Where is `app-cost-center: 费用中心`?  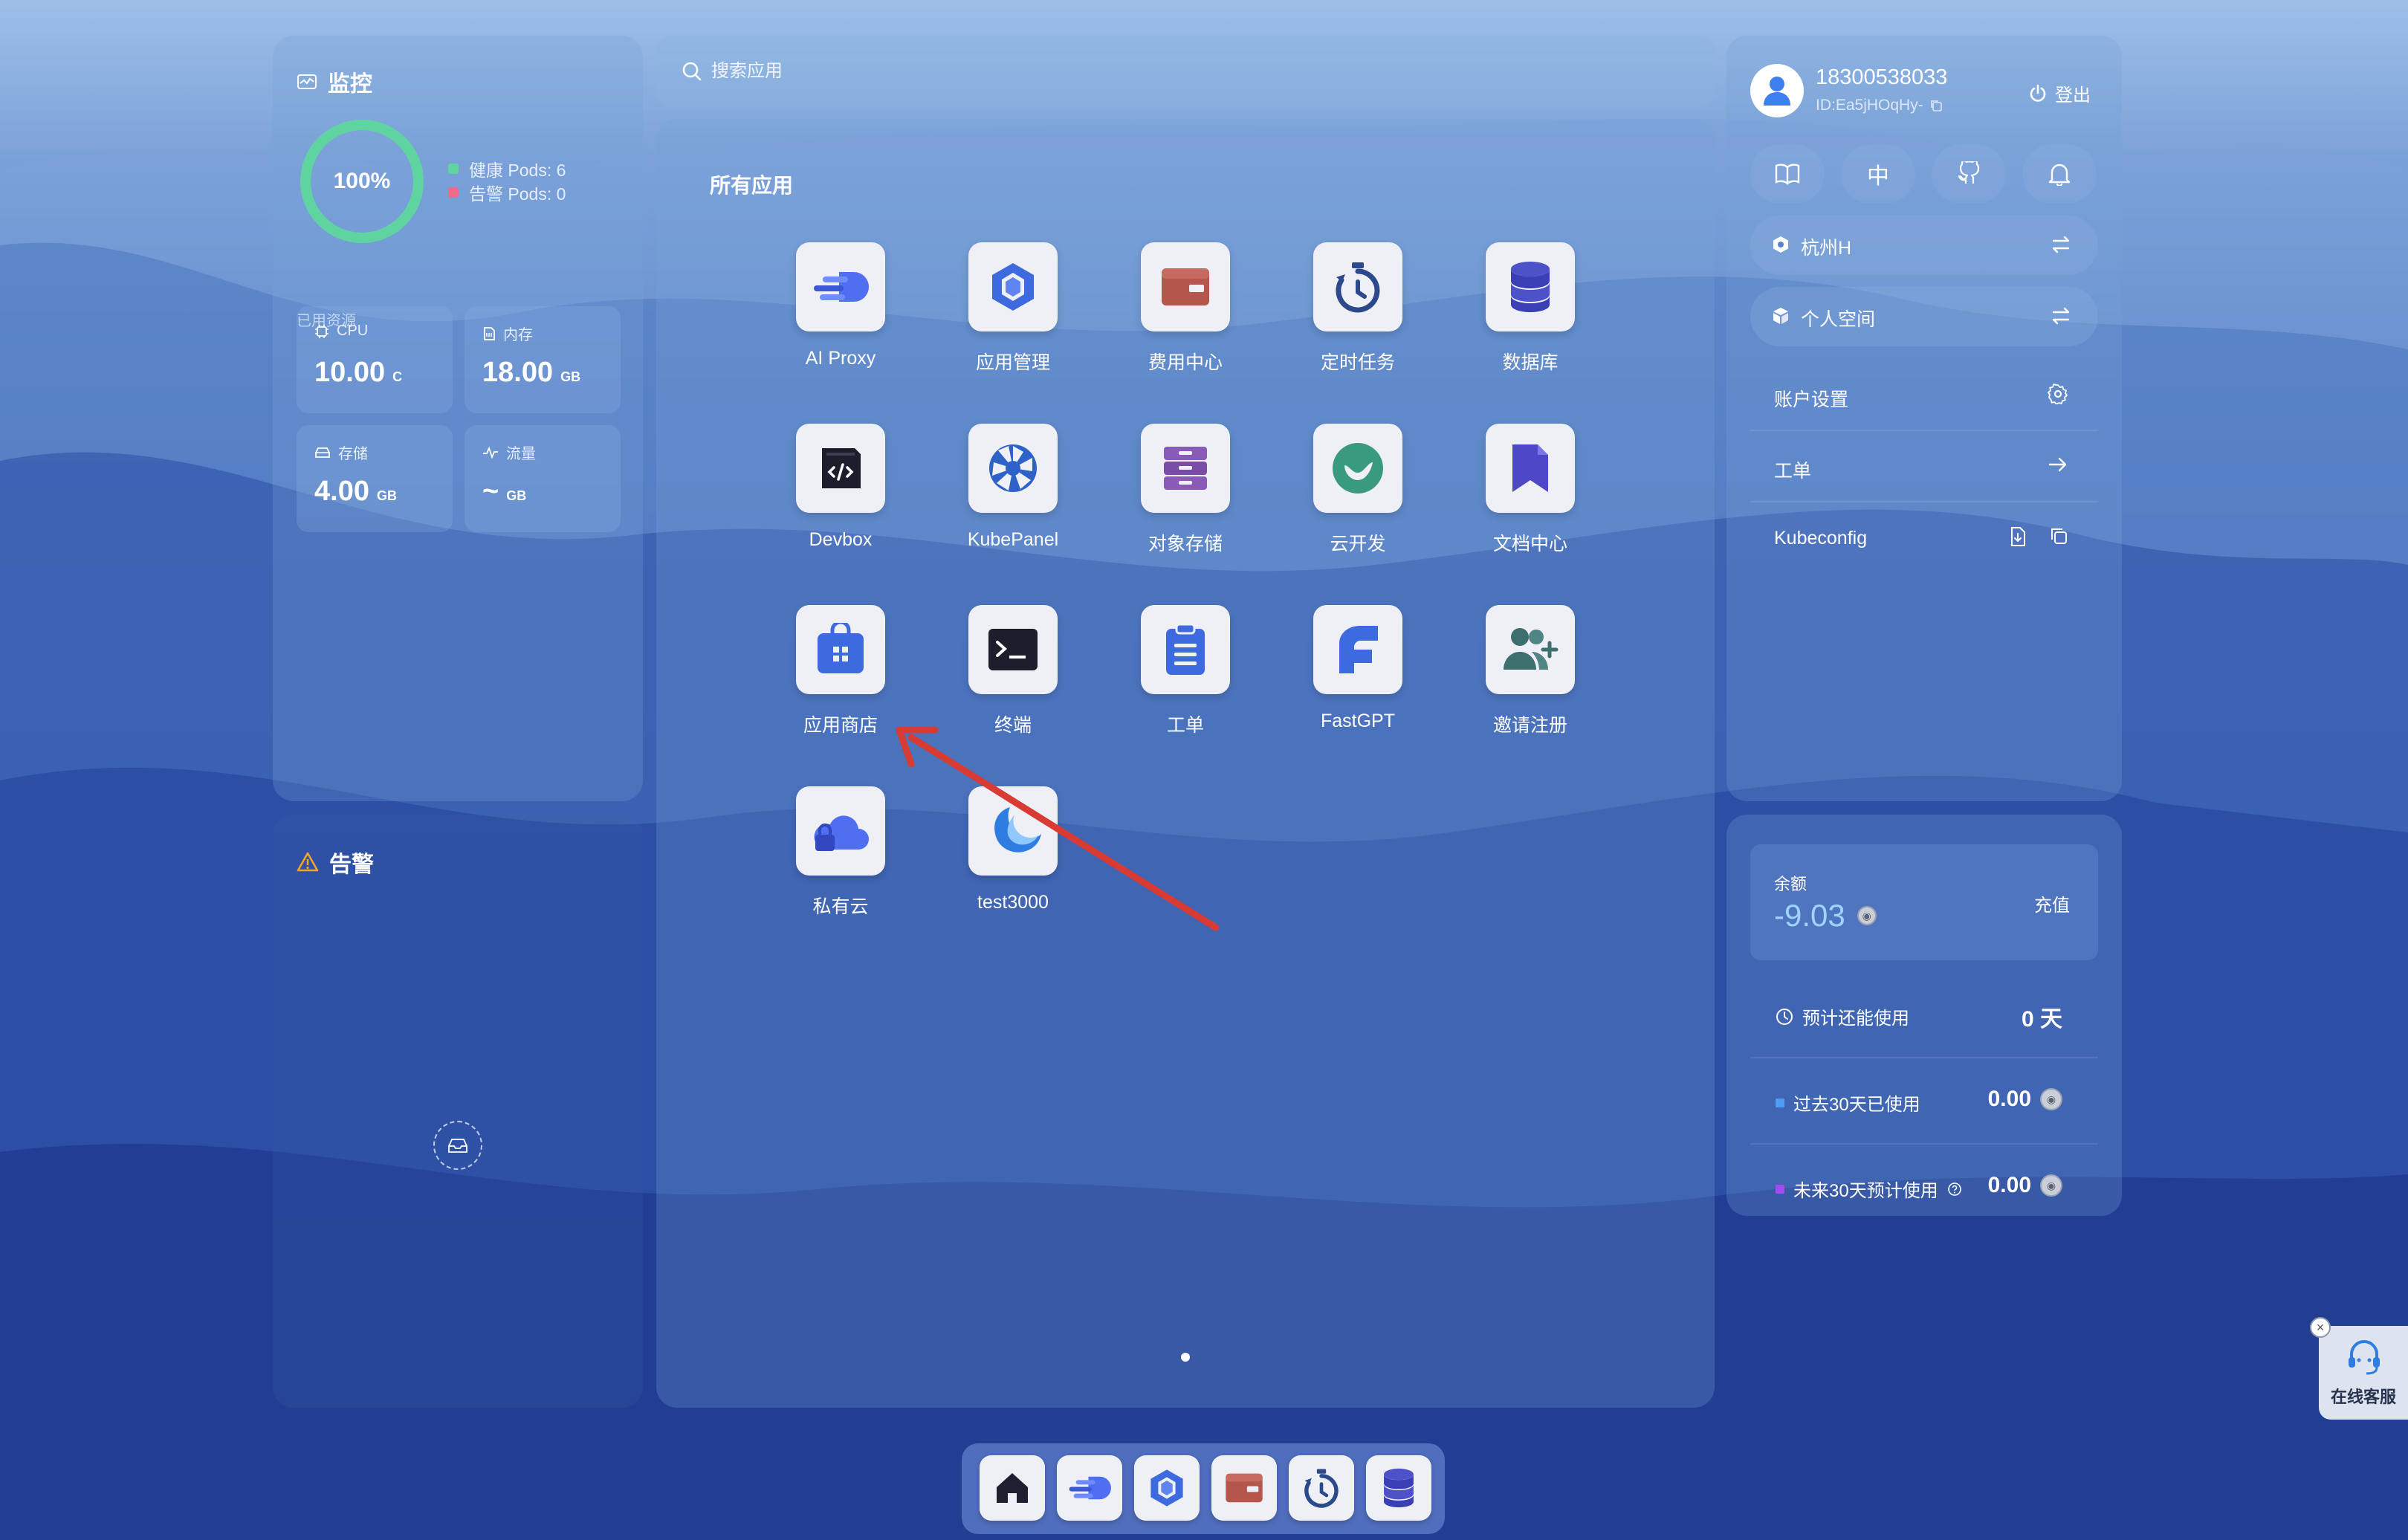
app-cost-center: 费用中心 is located at coordinates (1186, 324).